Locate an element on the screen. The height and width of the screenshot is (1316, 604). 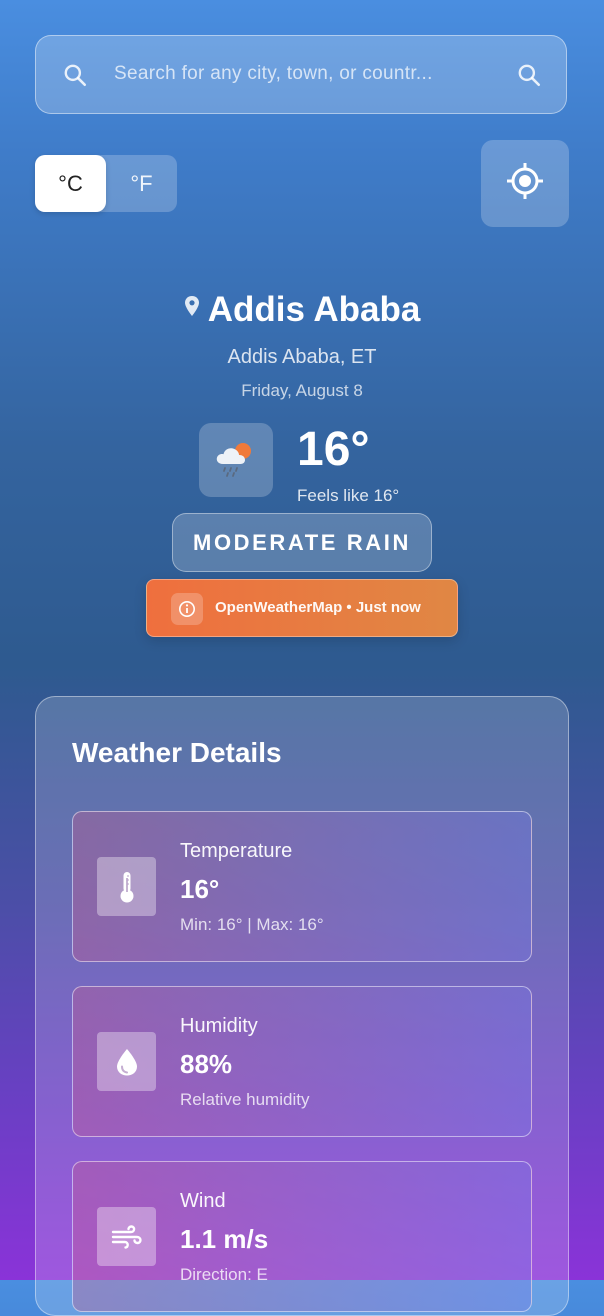
location-pin-icon is located at coordinates (191, 305).